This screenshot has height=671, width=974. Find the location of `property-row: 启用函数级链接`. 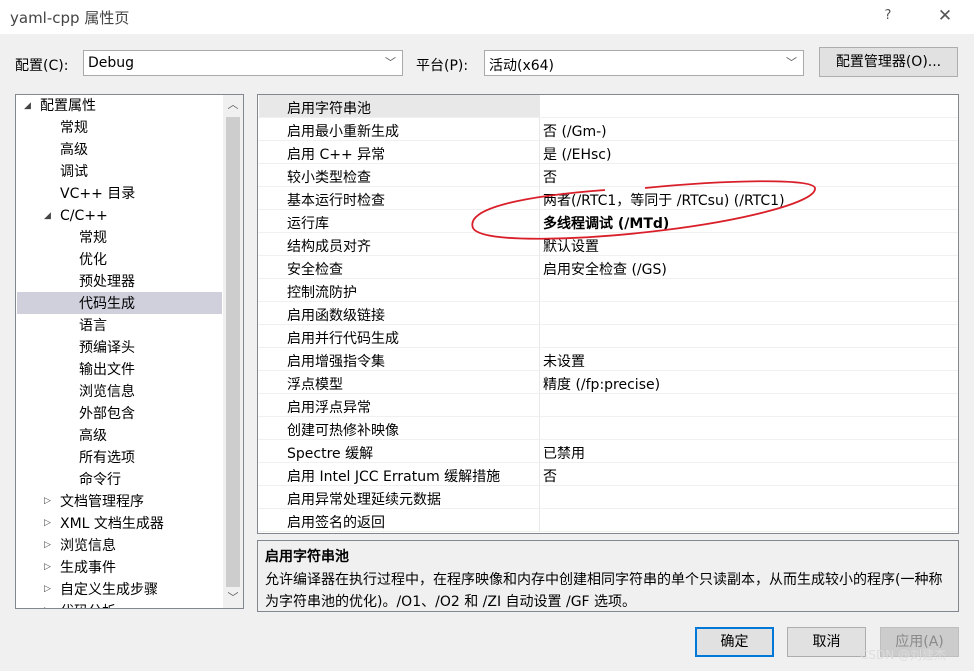

property-row: 启用函数级链接 is located at coordinates (608, 313).